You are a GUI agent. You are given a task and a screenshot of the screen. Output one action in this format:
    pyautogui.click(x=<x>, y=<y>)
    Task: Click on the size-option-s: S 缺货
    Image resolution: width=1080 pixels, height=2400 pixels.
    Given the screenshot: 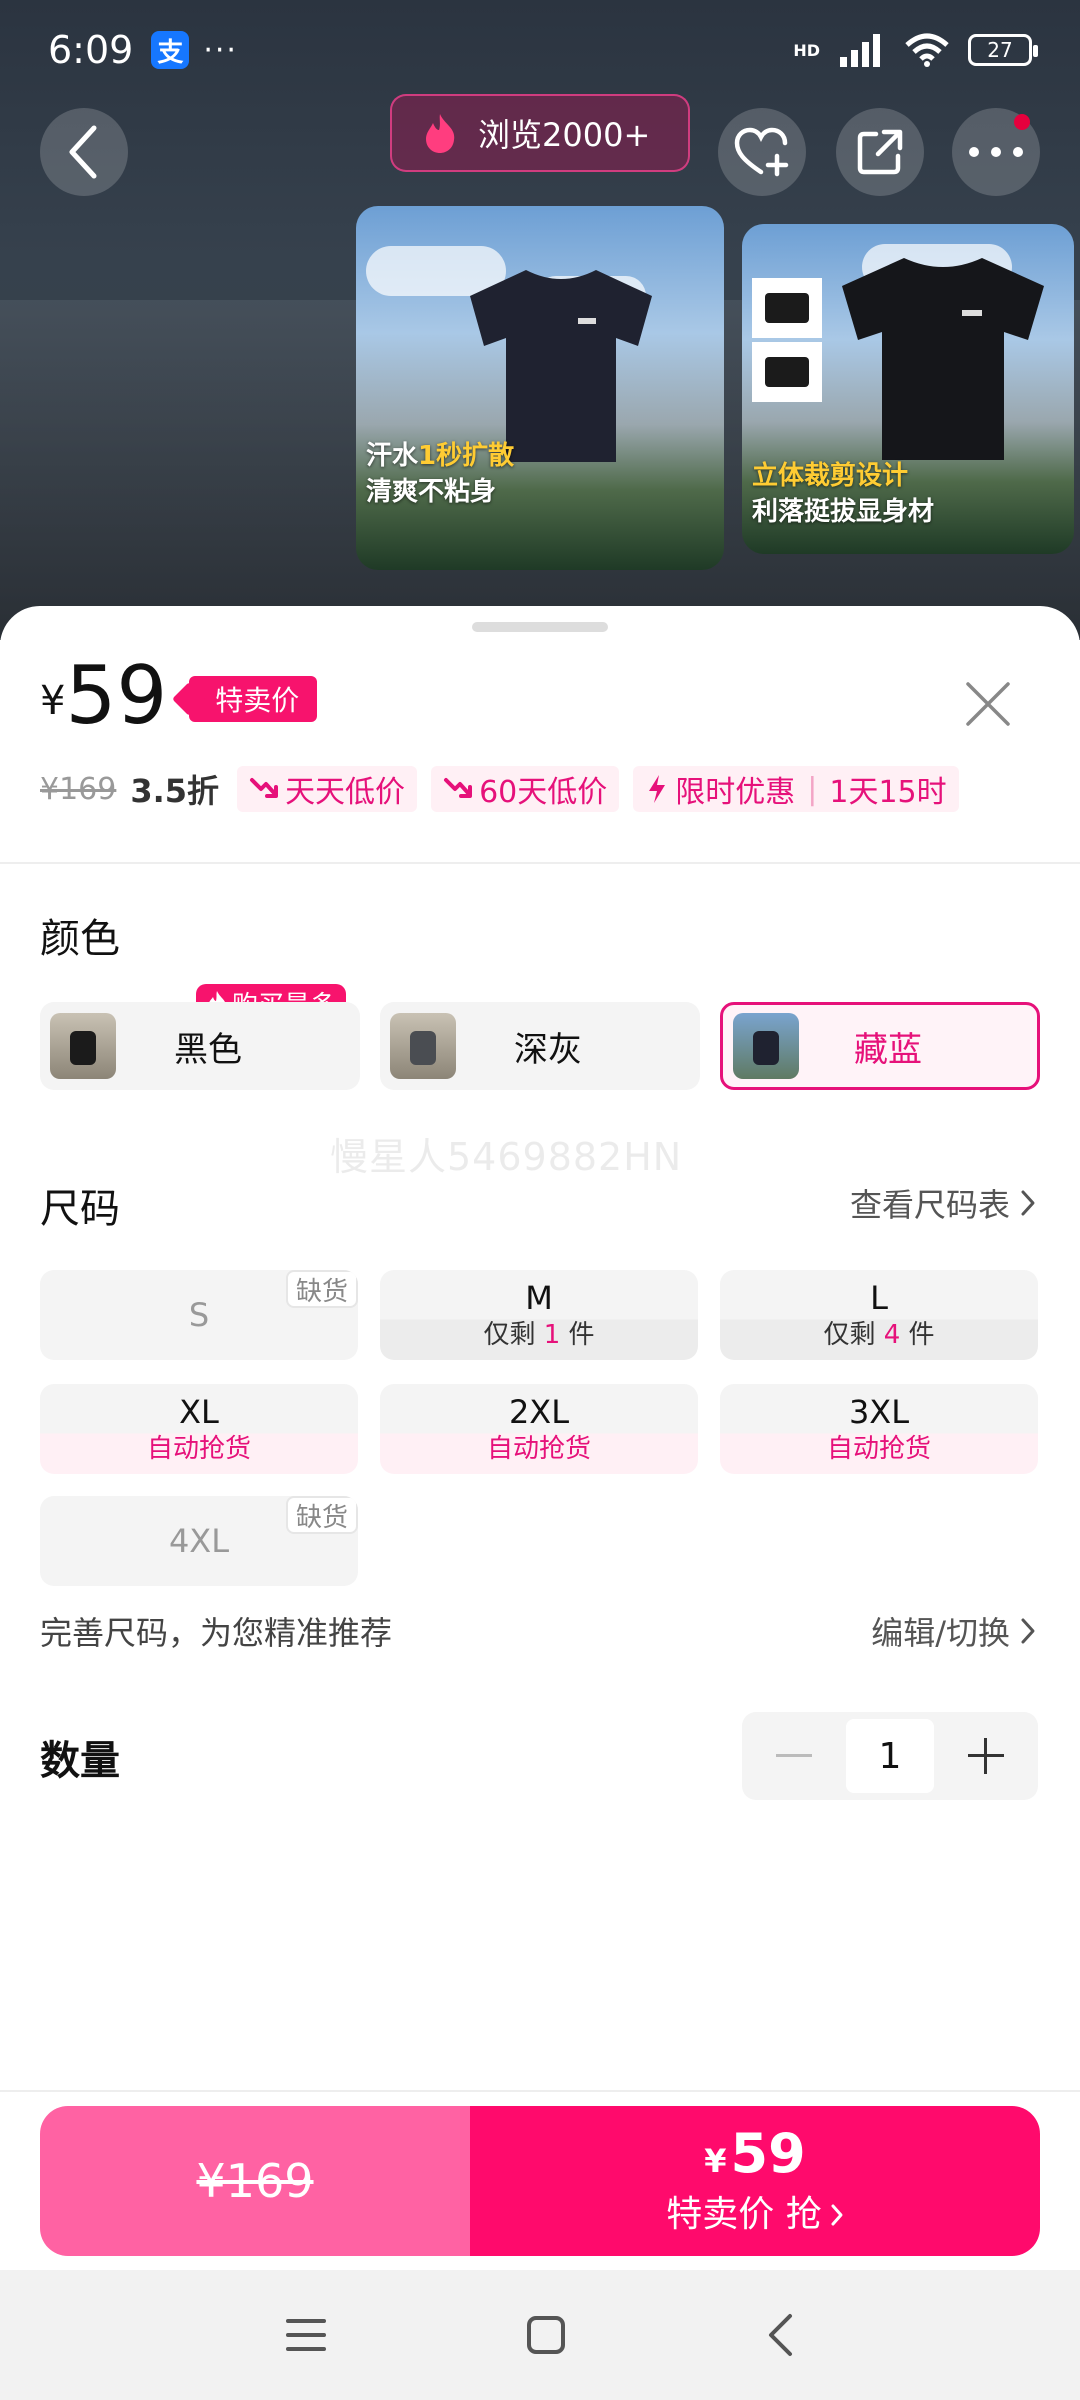 What is the action you would take?
    pyautogui.click(x=199, y=1315)
    